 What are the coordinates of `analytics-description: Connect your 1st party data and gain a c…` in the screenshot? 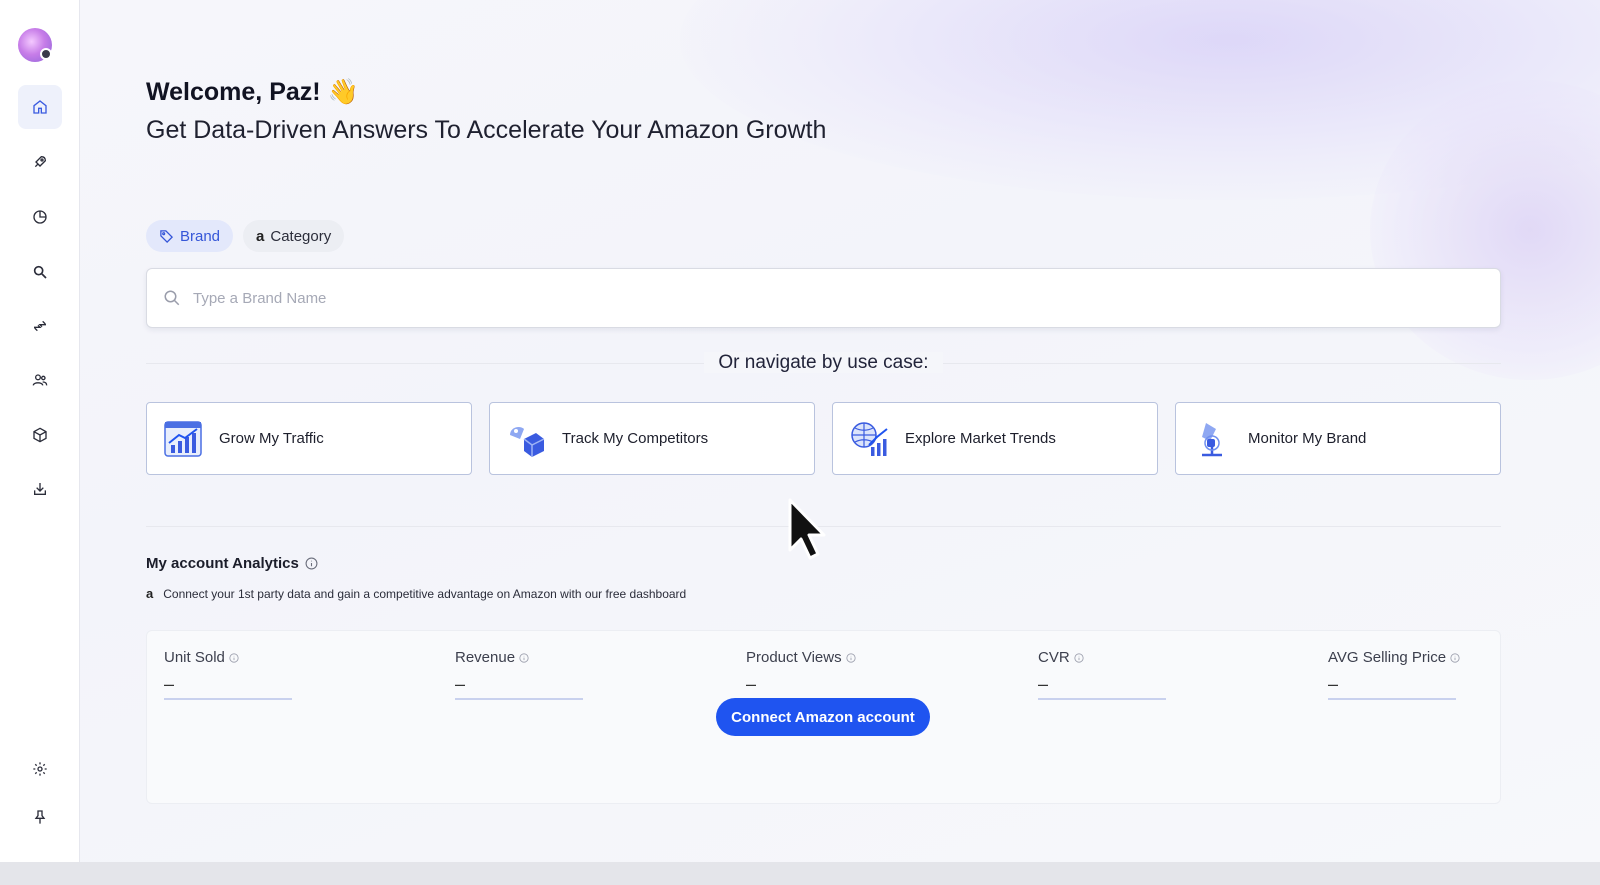 It's located at (425, 593).